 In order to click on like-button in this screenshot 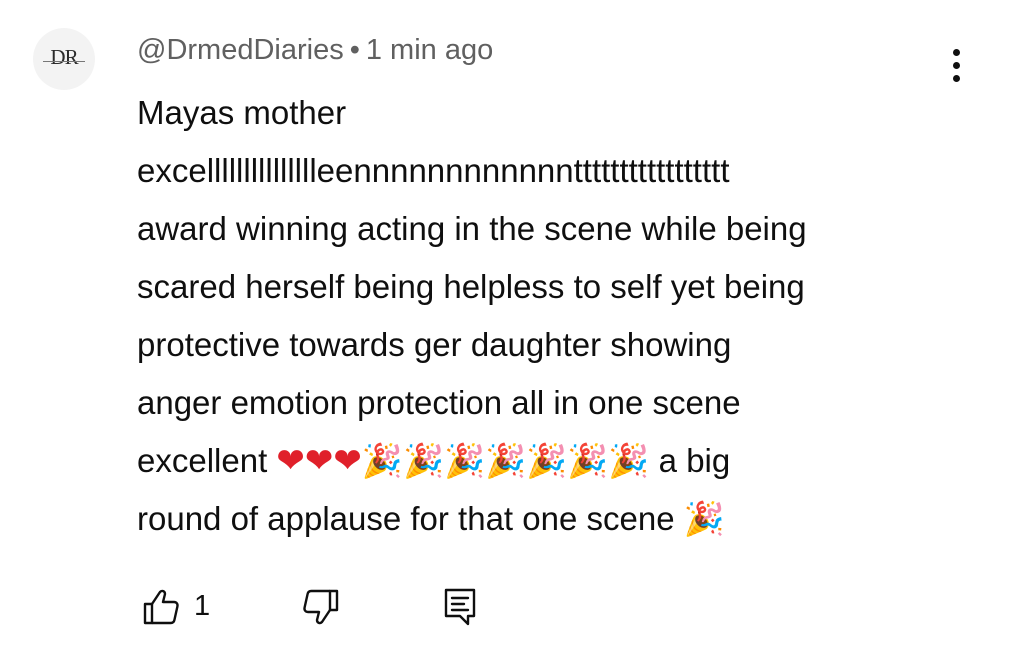, I will do `click(161, 607)`.